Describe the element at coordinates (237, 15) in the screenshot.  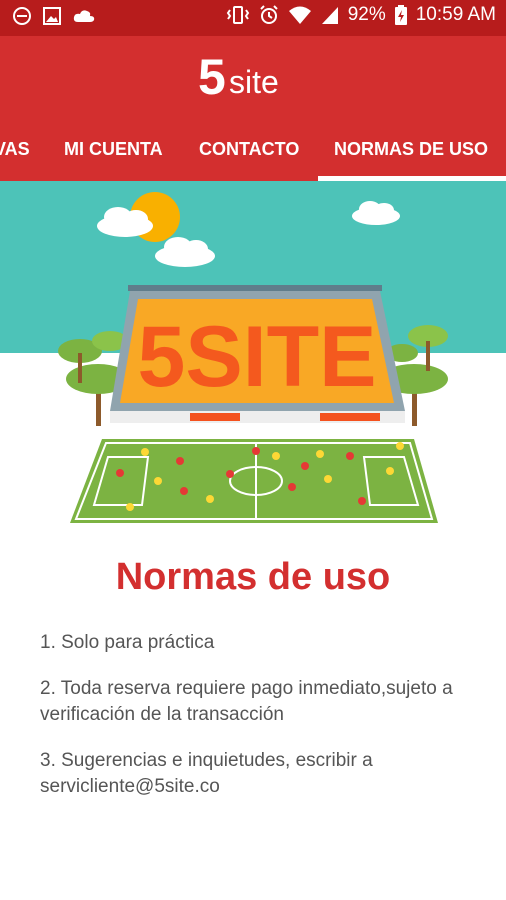
I see `vibrate-icon` at that location.